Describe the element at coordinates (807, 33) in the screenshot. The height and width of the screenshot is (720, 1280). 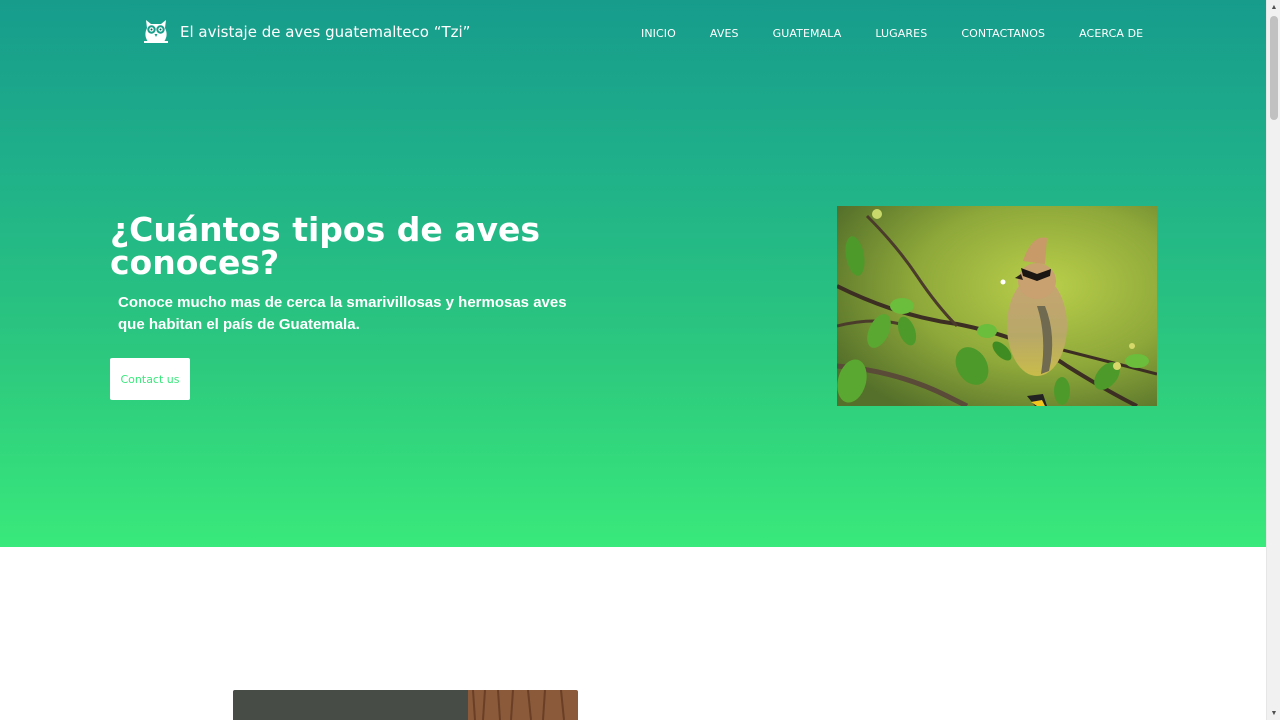
I see `nav-guatemala: GUATEMALA` at that location.